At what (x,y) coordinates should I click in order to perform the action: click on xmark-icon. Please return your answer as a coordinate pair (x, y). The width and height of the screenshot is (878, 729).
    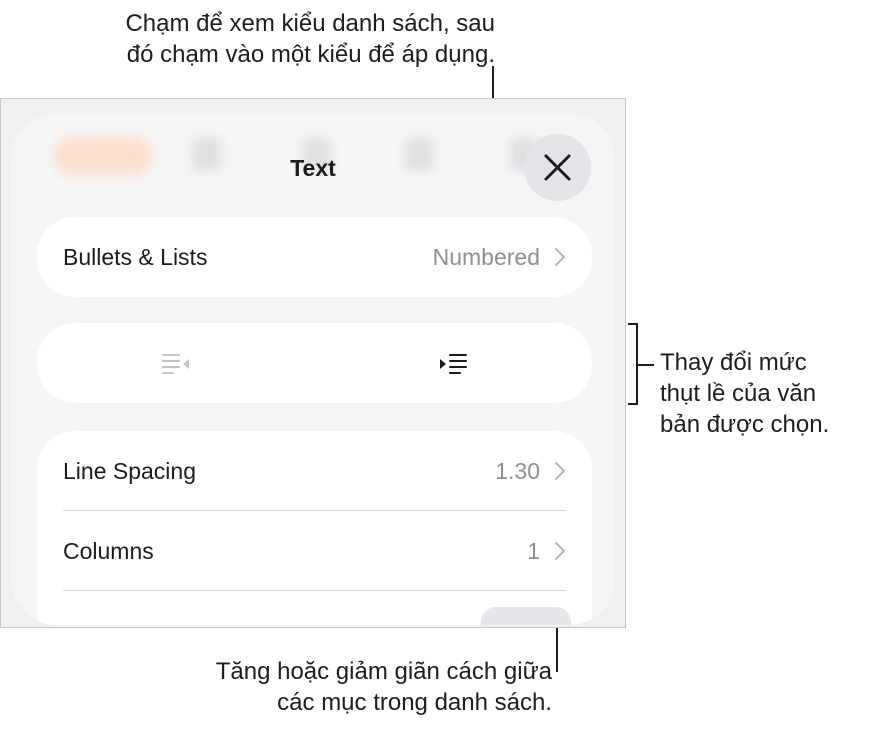
    Looking at the image, I should click on (557, 167).